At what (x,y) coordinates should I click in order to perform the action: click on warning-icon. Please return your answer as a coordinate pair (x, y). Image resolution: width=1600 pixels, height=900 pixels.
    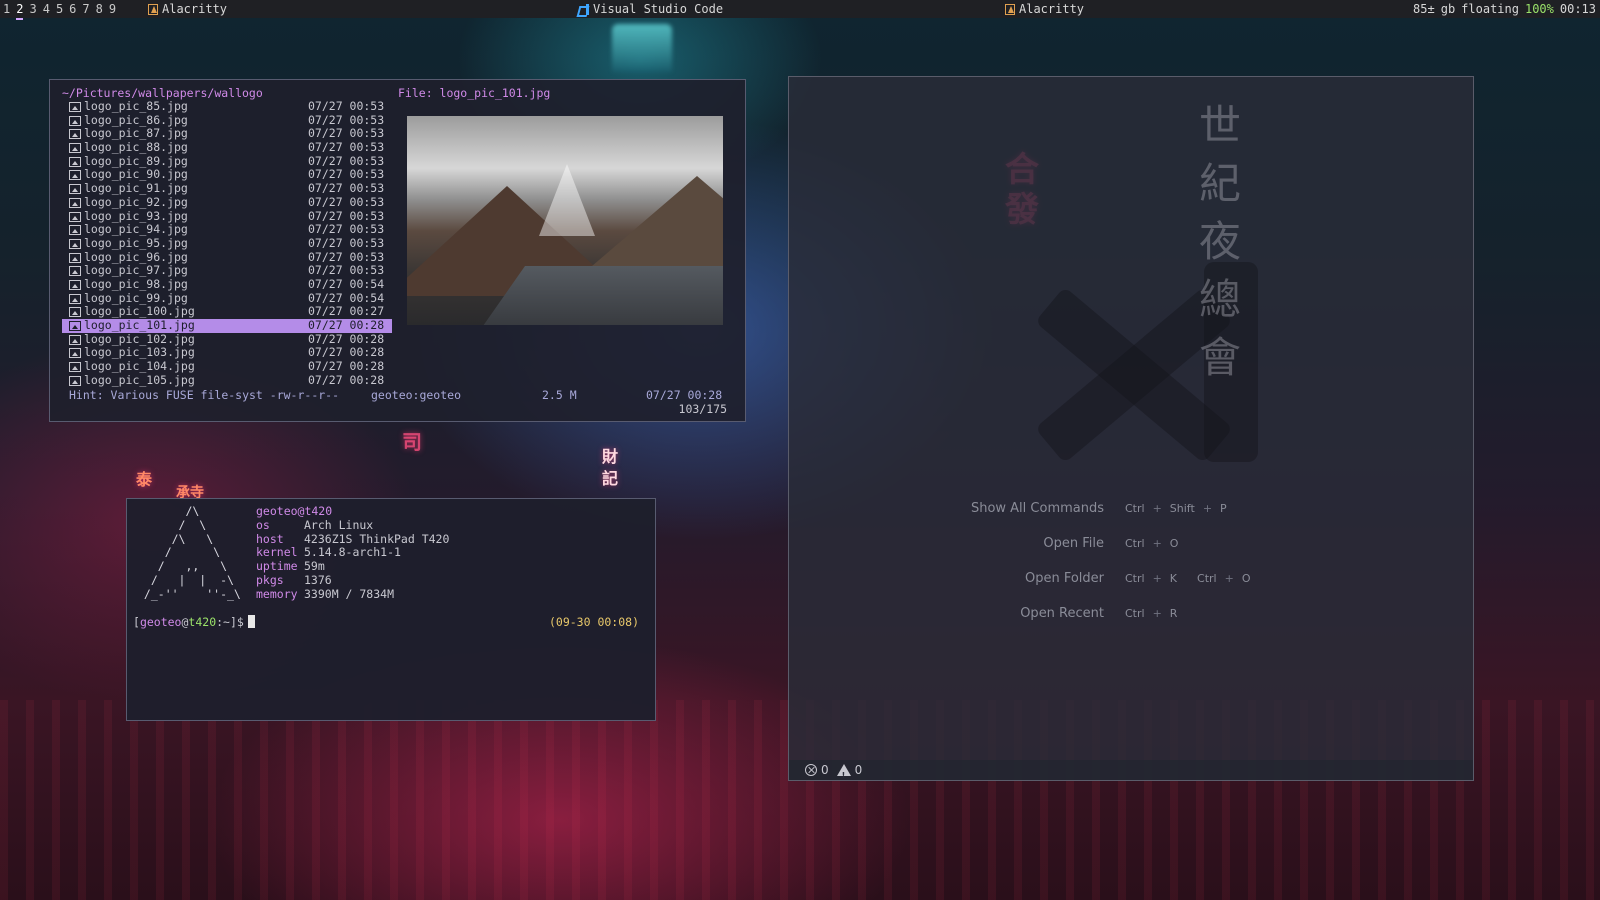
    Looking at the image, I should click on (843, 775).